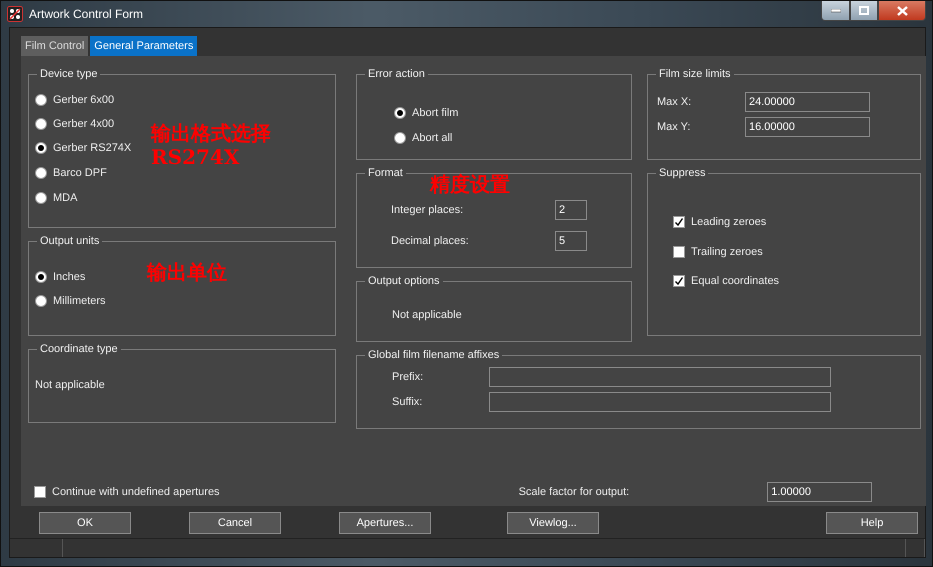  I want to click on annotation-text: RS274X, so click(195, 157).